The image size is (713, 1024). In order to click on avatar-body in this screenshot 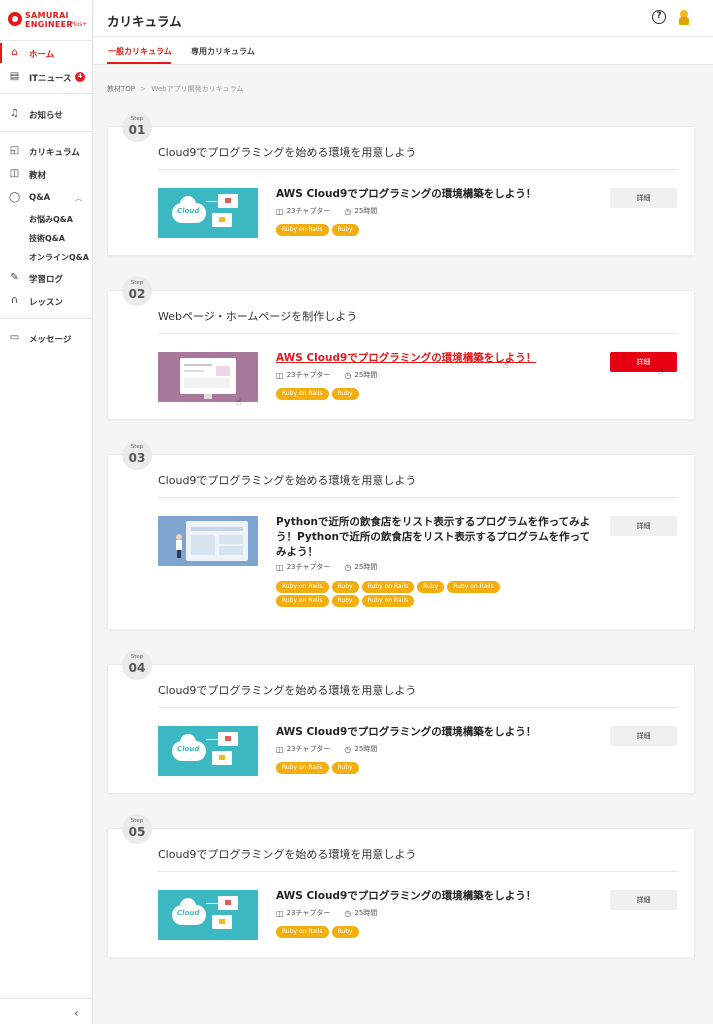, I will do `click(684, 21)`.